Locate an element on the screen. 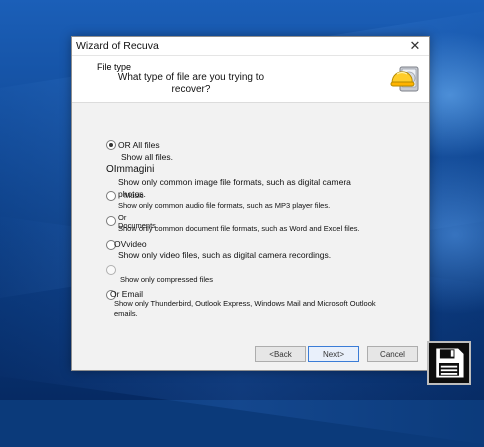 The width and height of the screenshot is (484, 447). radio-documents is located at coordinates (111, 221).